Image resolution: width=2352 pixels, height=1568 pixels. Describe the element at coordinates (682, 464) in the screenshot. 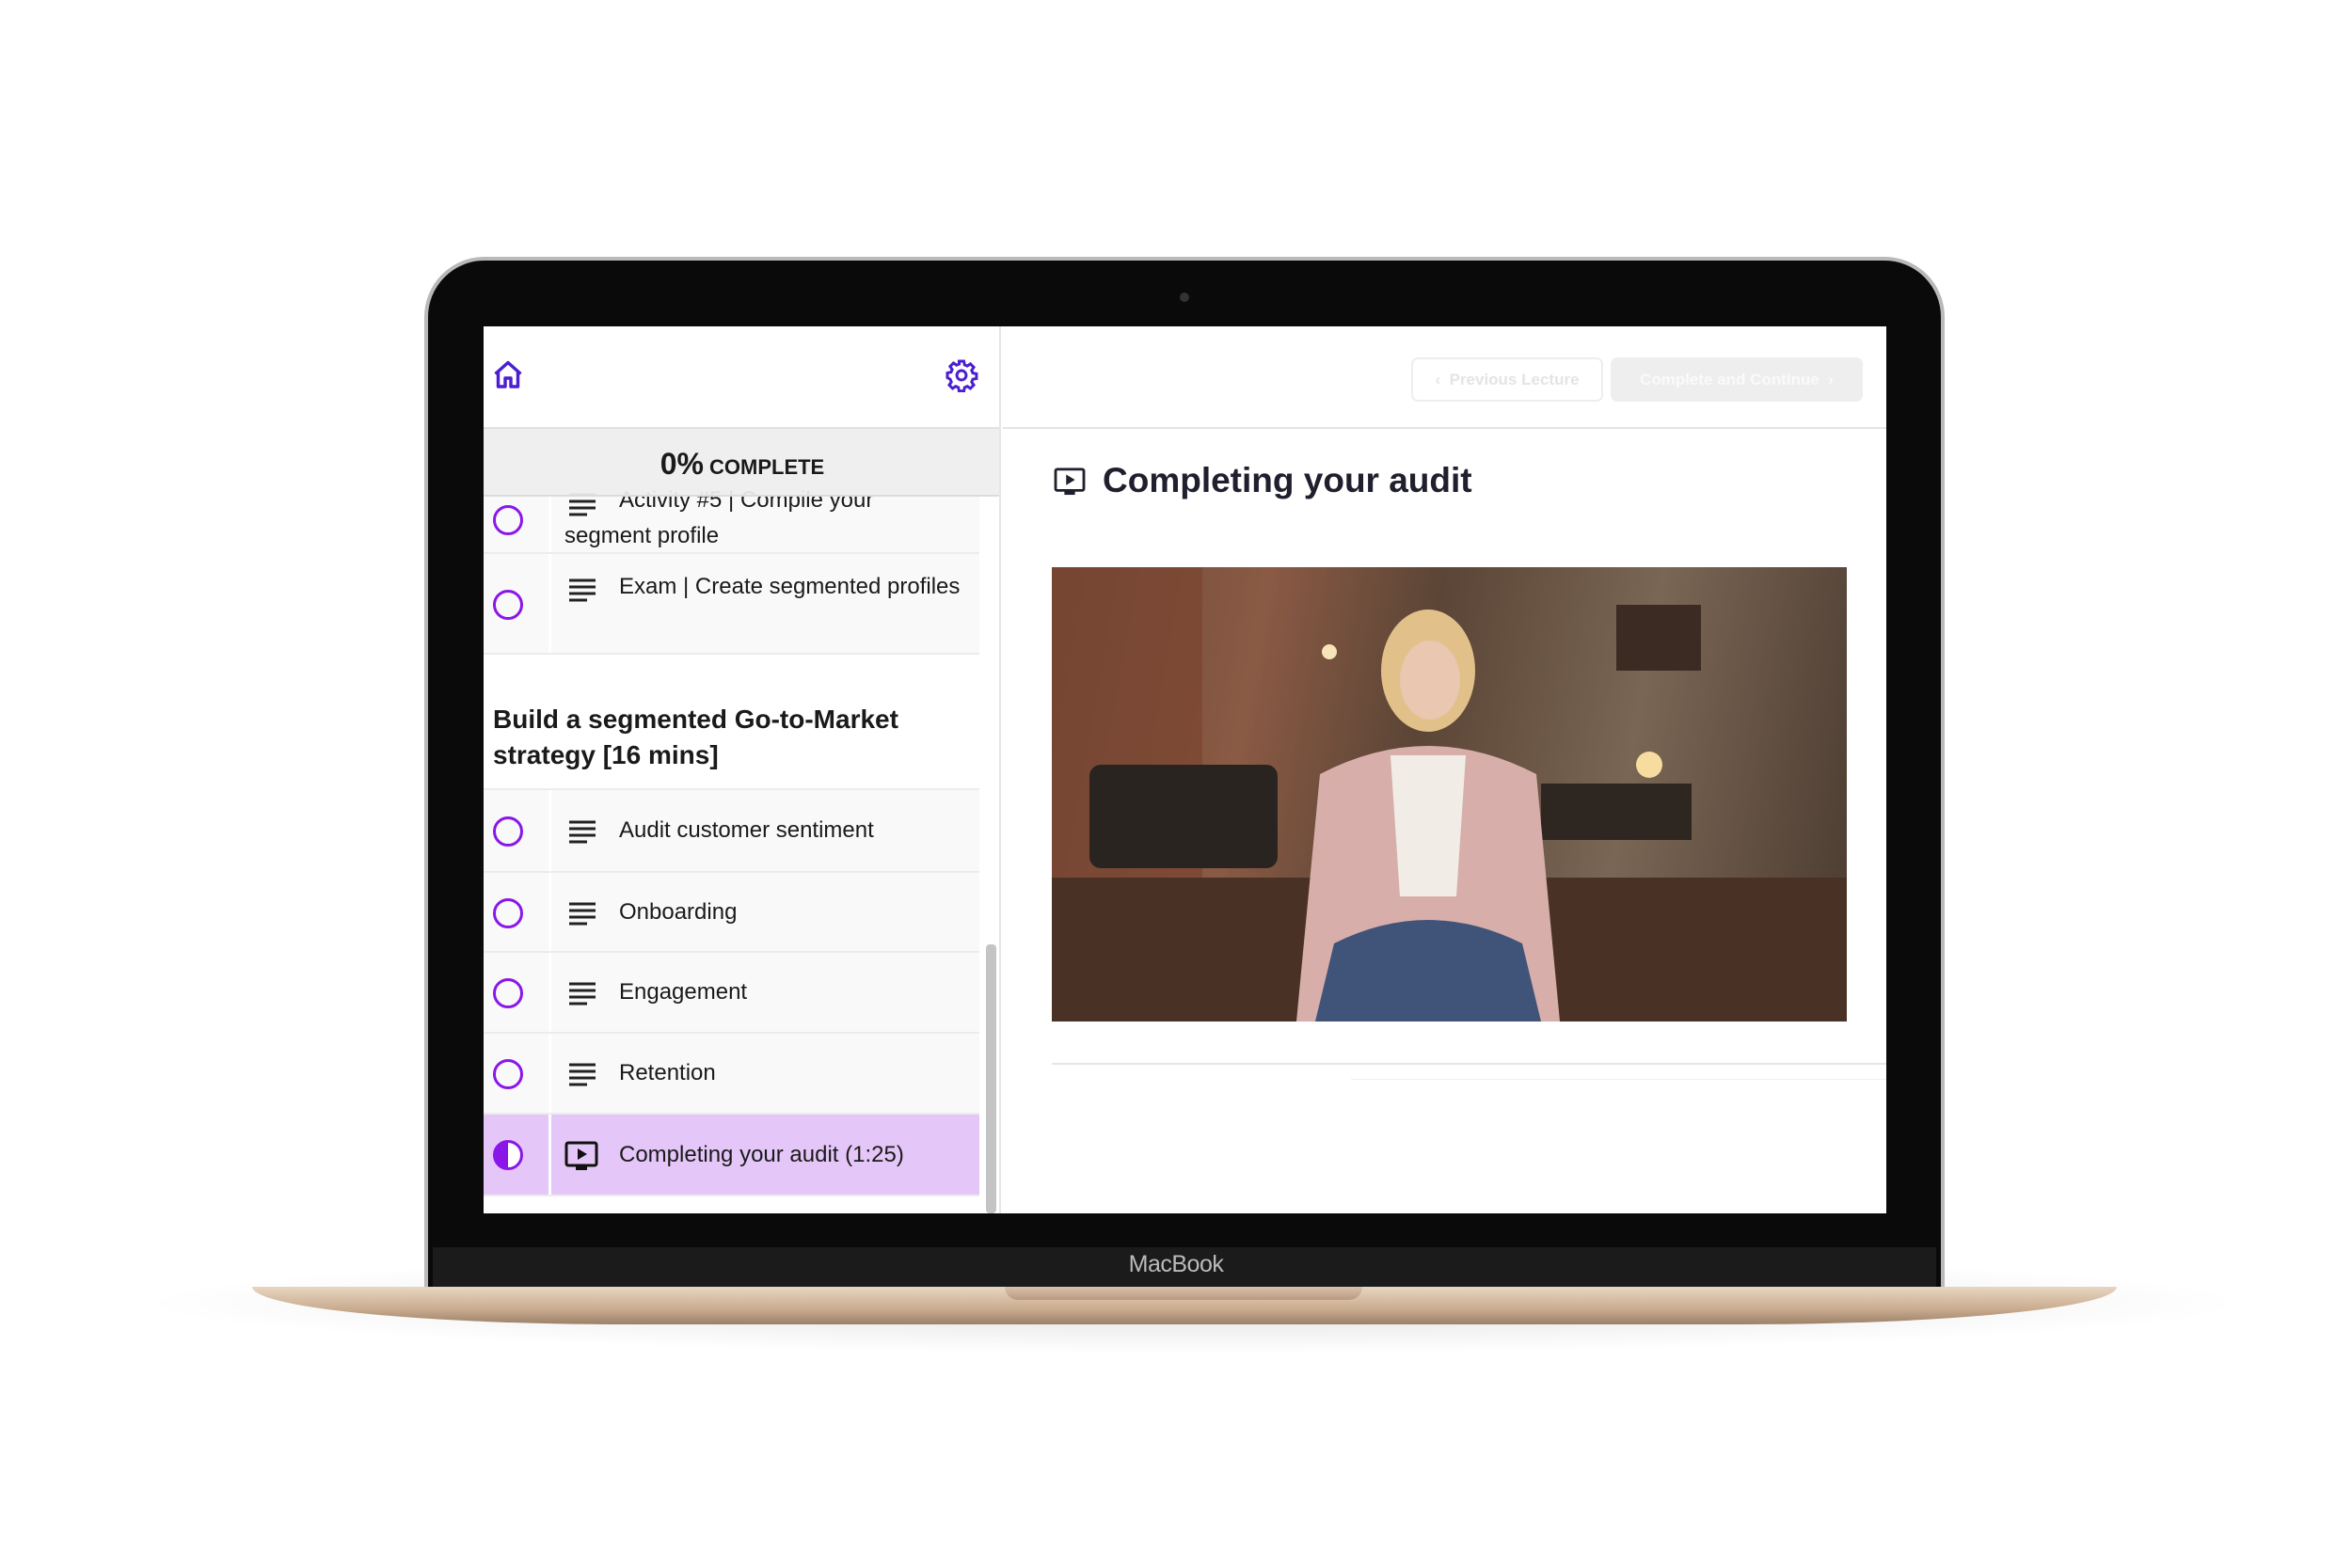

I see `progress-percent: 0%` at that location.